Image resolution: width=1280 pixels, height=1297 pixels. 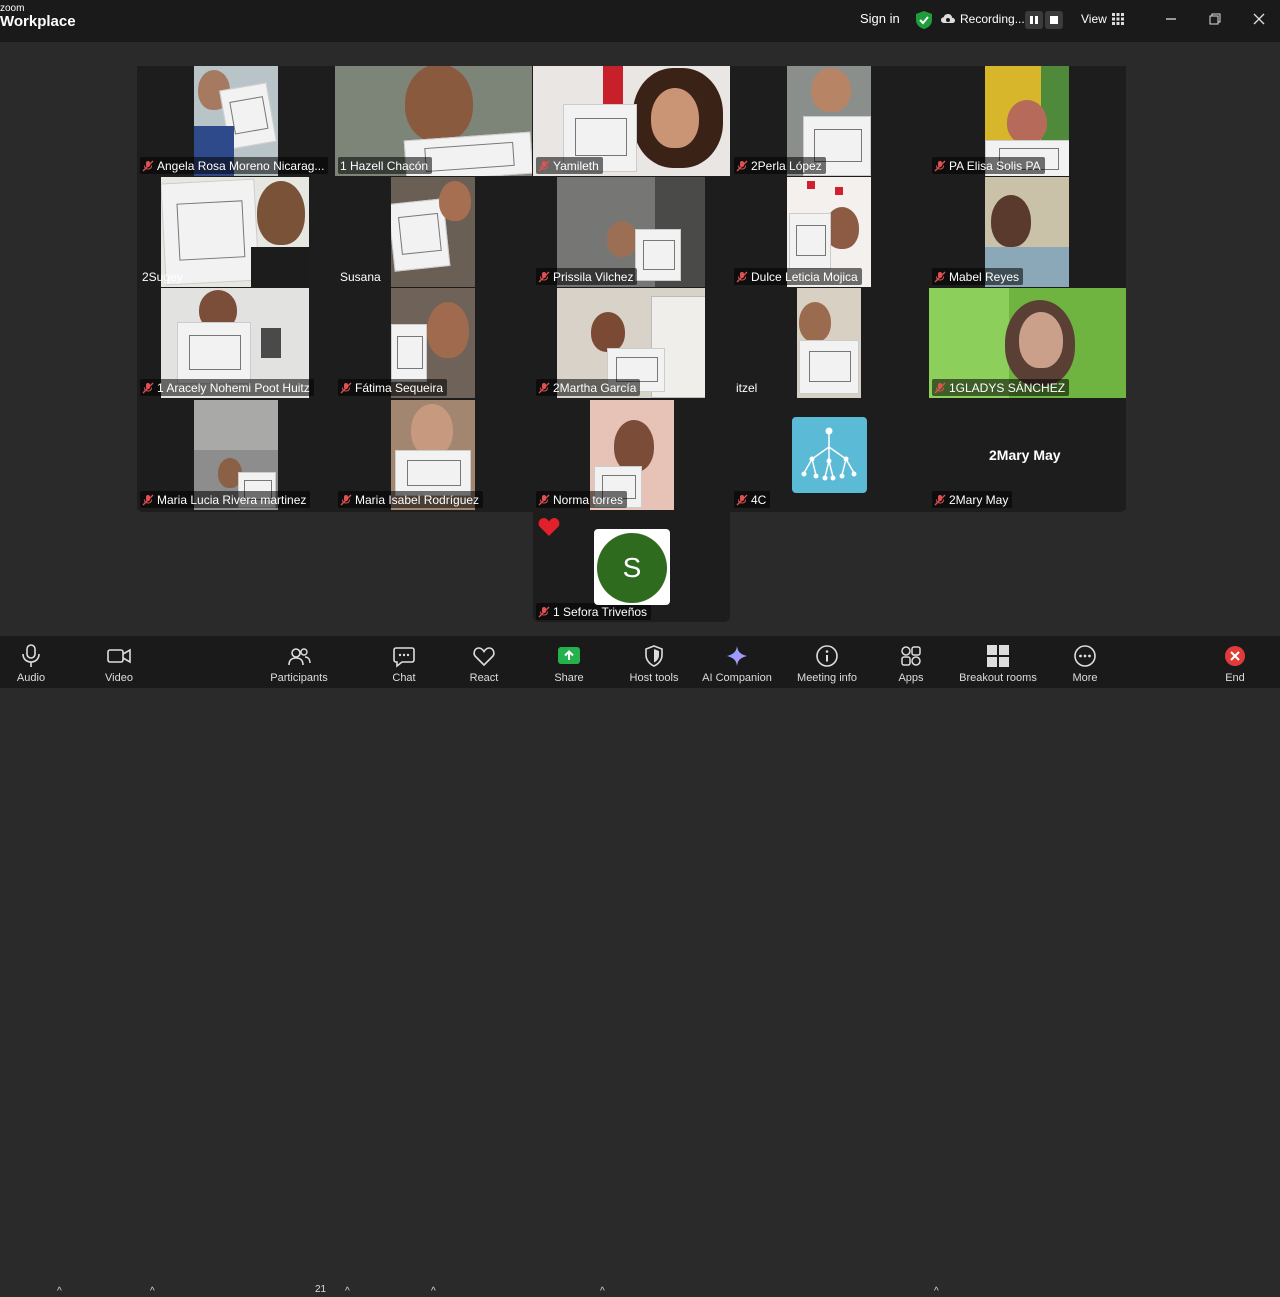 What do you see at coordinates (233, 387) in the screenshot?
I see `participant-name-text: 1 Aracely Nohemi Poot Huitz` at bounding box center [233, 387].